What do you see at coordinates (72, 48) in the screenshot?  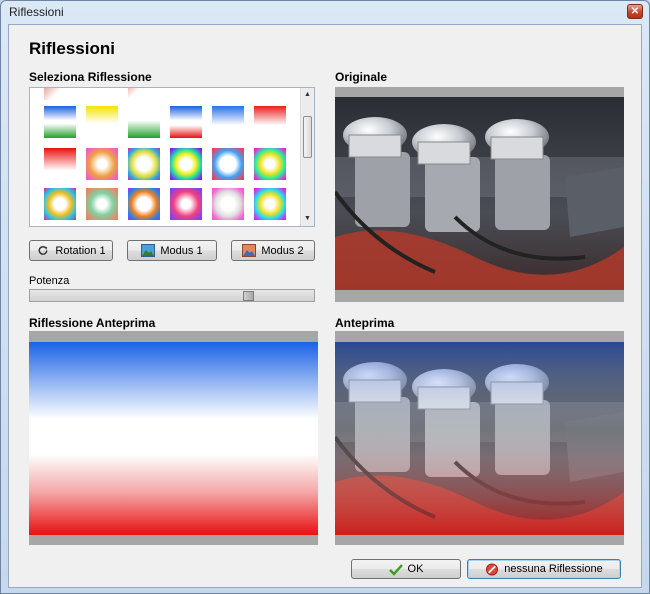 I see `page-title: Riflessioni` at bounding box center [72, 48].